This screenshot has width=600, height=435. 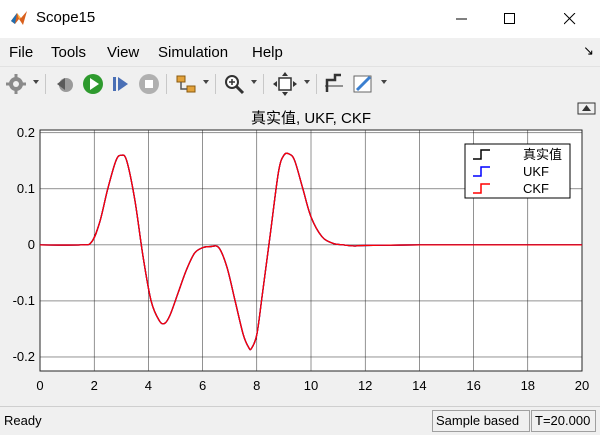 I want to click on x-tick-label: 2, so click(x=94, y=385).